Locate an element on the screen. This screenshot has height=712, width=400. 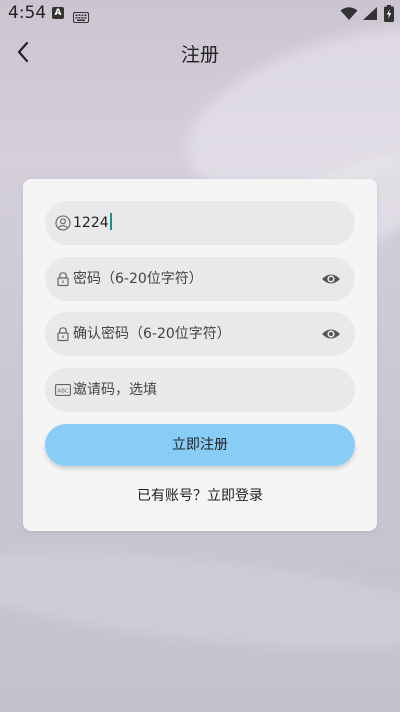
invite-code-field: ABC 邀请码，选填 is located at coordinates (200, 390).